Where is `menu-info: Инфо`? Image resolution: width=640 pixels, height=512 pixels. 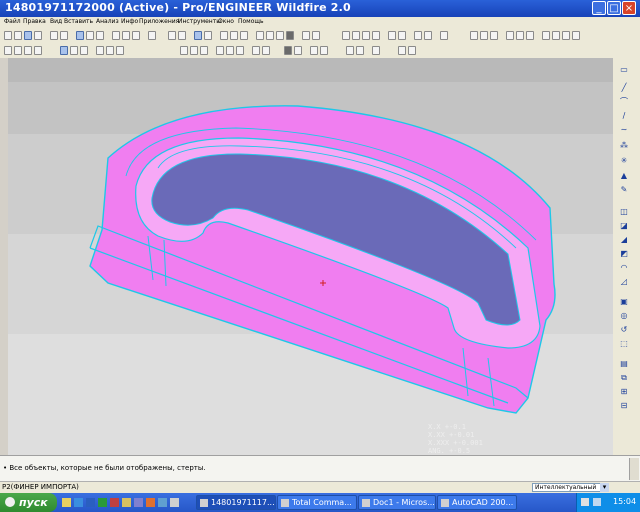
menu-info: Инфо is located at coordinates (129, 21).